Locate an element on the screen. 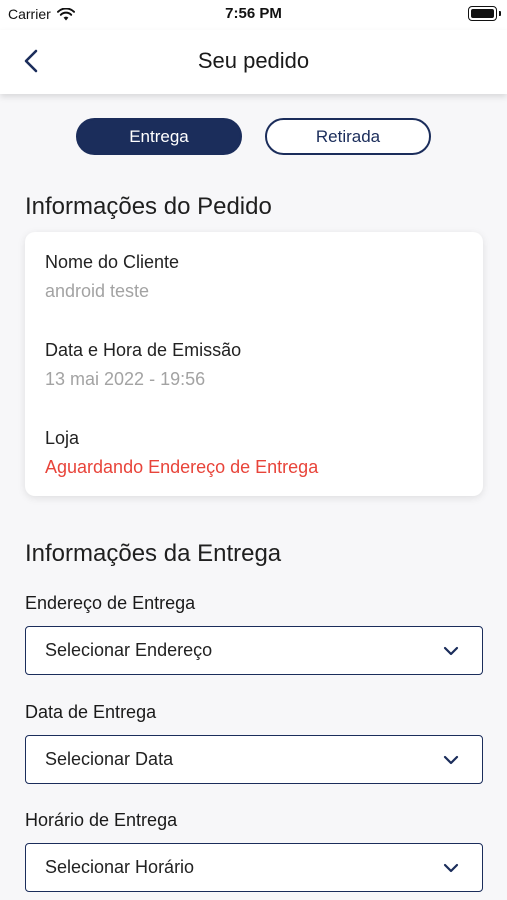  delivery-address-placeholder: Selecionar Endereço is located at coordinates (129, 650).